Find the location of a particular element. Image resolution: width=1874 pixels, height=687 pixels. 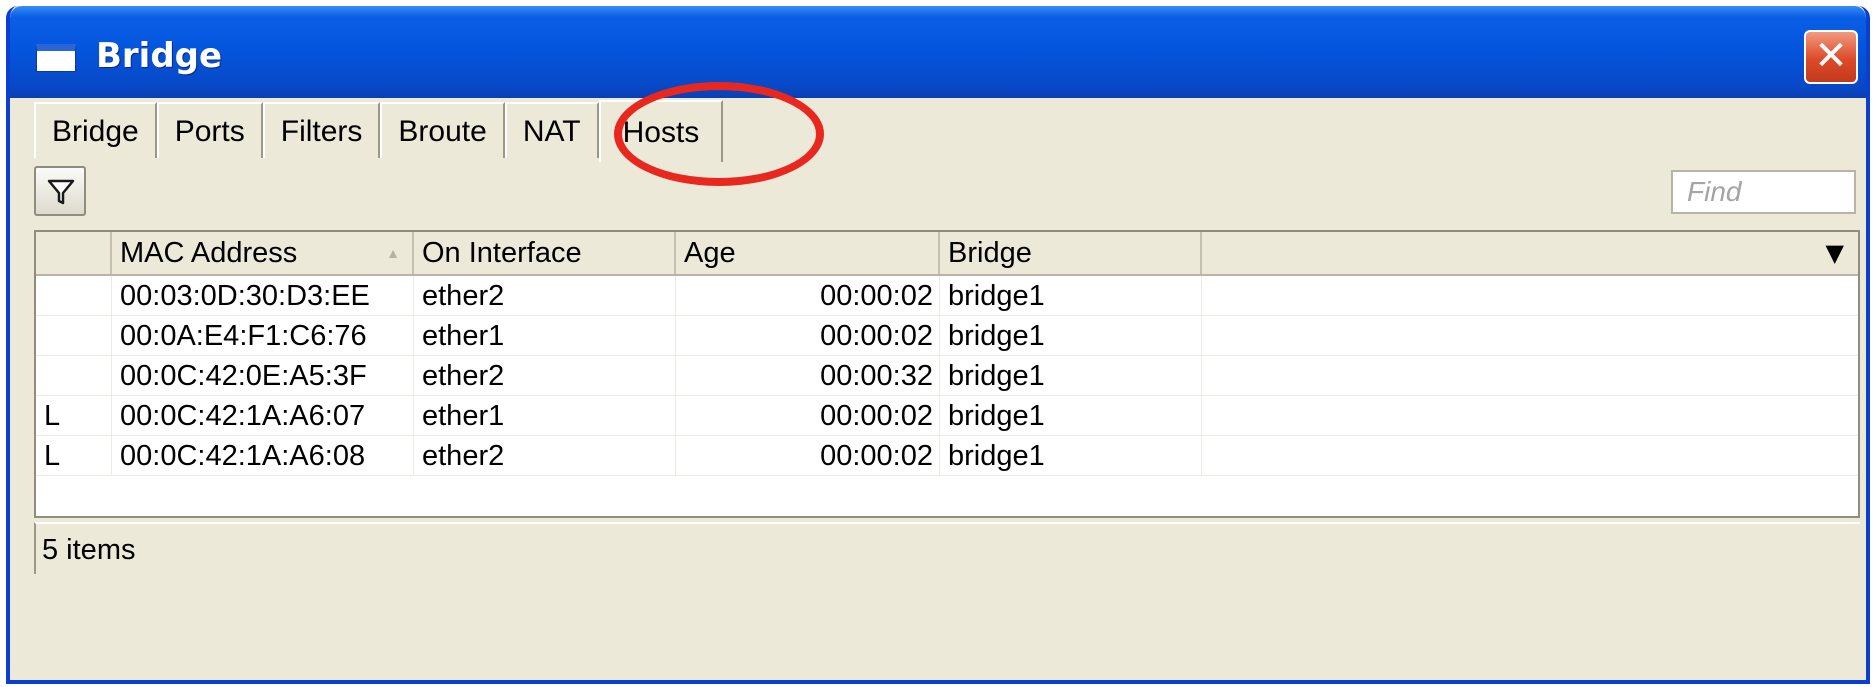

find-input is located at coordinates (1763, 192).